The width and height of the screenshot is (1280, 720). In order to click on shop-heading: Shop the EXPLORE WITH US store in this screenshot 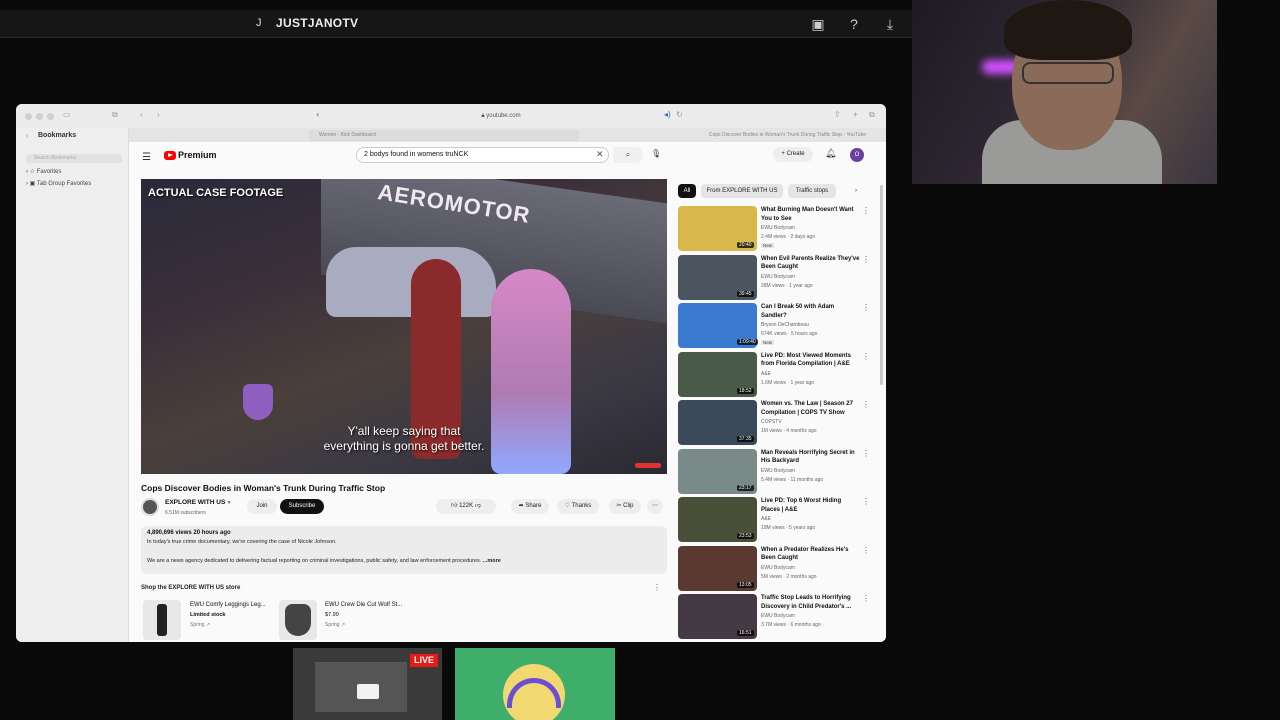, I will do `click(191, 588)`.